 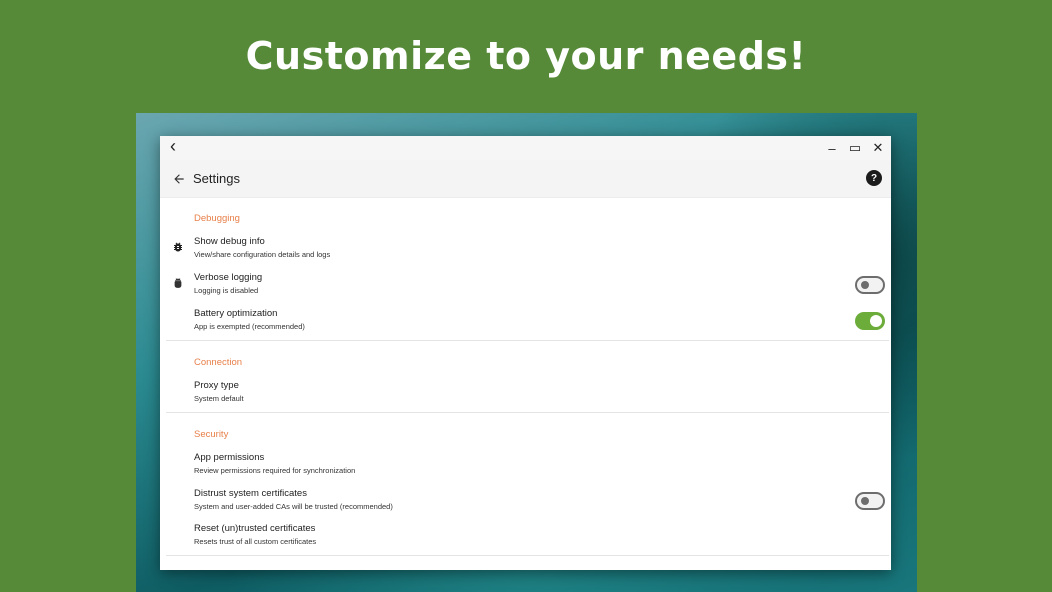 What do you see at coordinates (219, 398) in the screenshot?
I see `pref-summary: System default` at bounding box center [219, 398].